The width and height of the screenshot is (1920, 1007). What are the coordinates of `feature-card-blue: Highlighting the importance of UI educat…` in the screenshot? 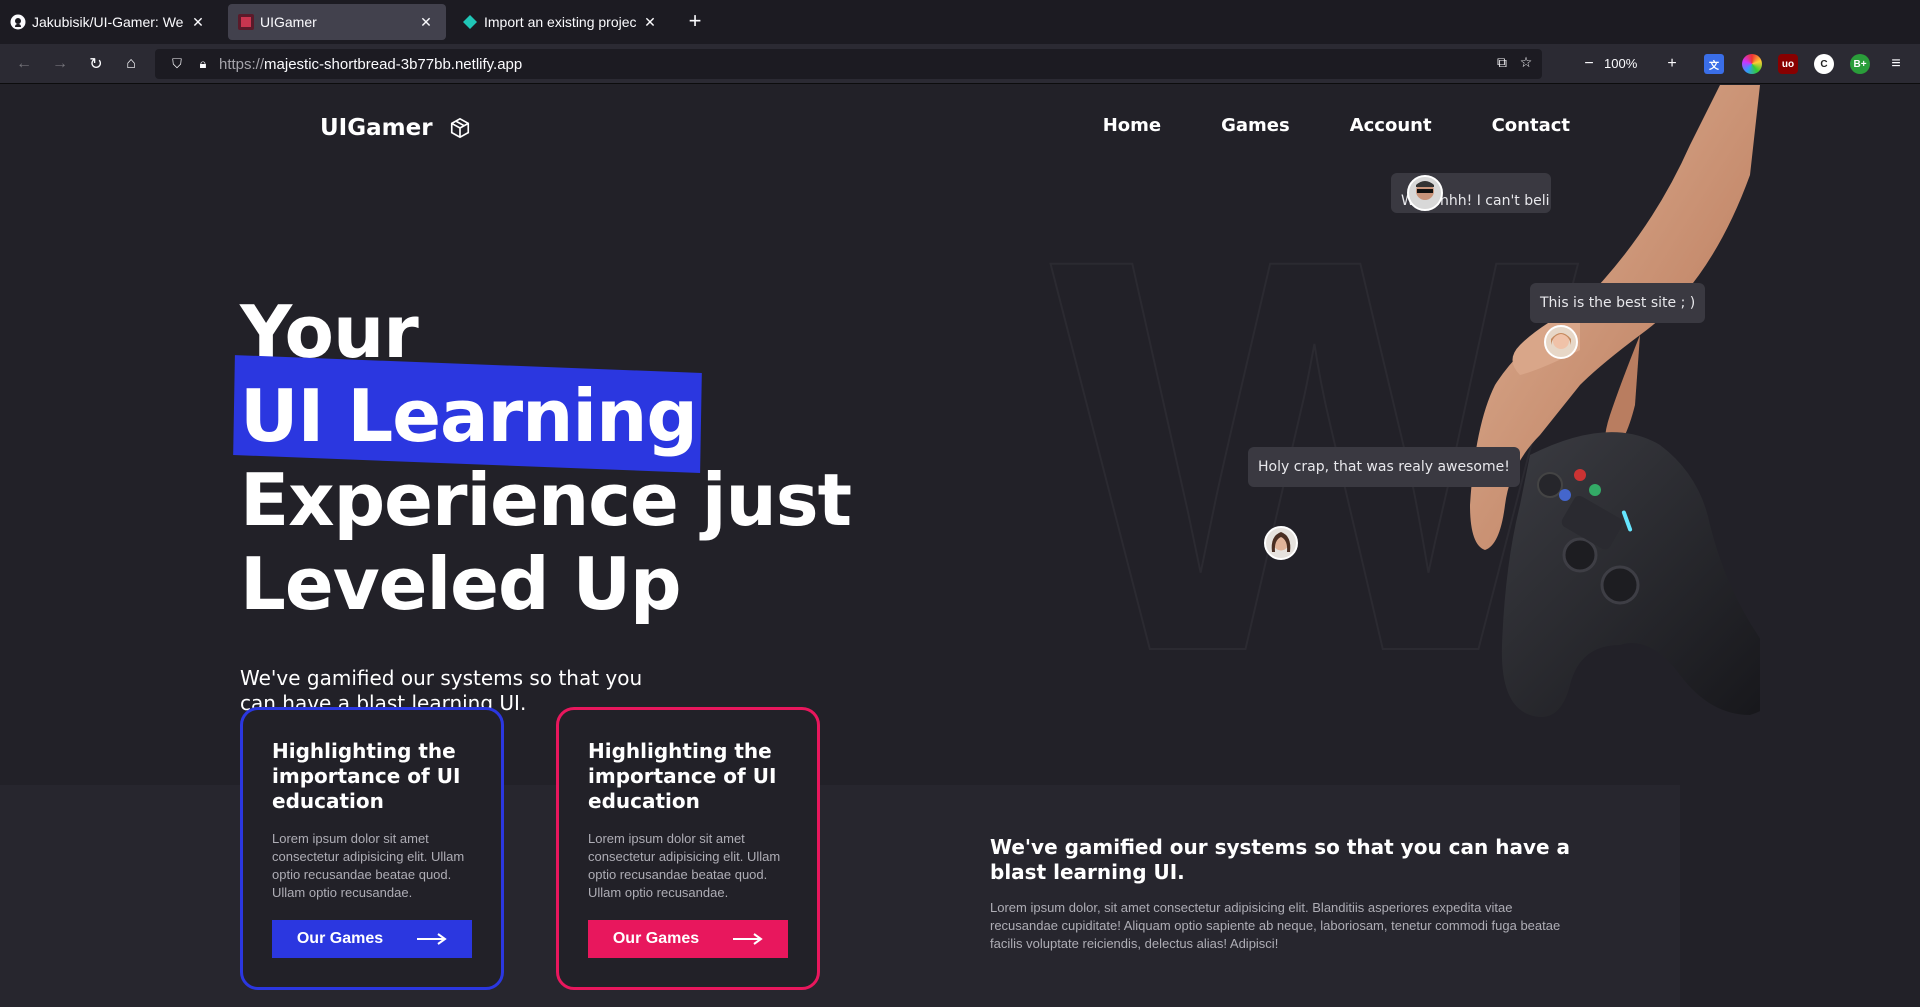 It's located at (372, 848).